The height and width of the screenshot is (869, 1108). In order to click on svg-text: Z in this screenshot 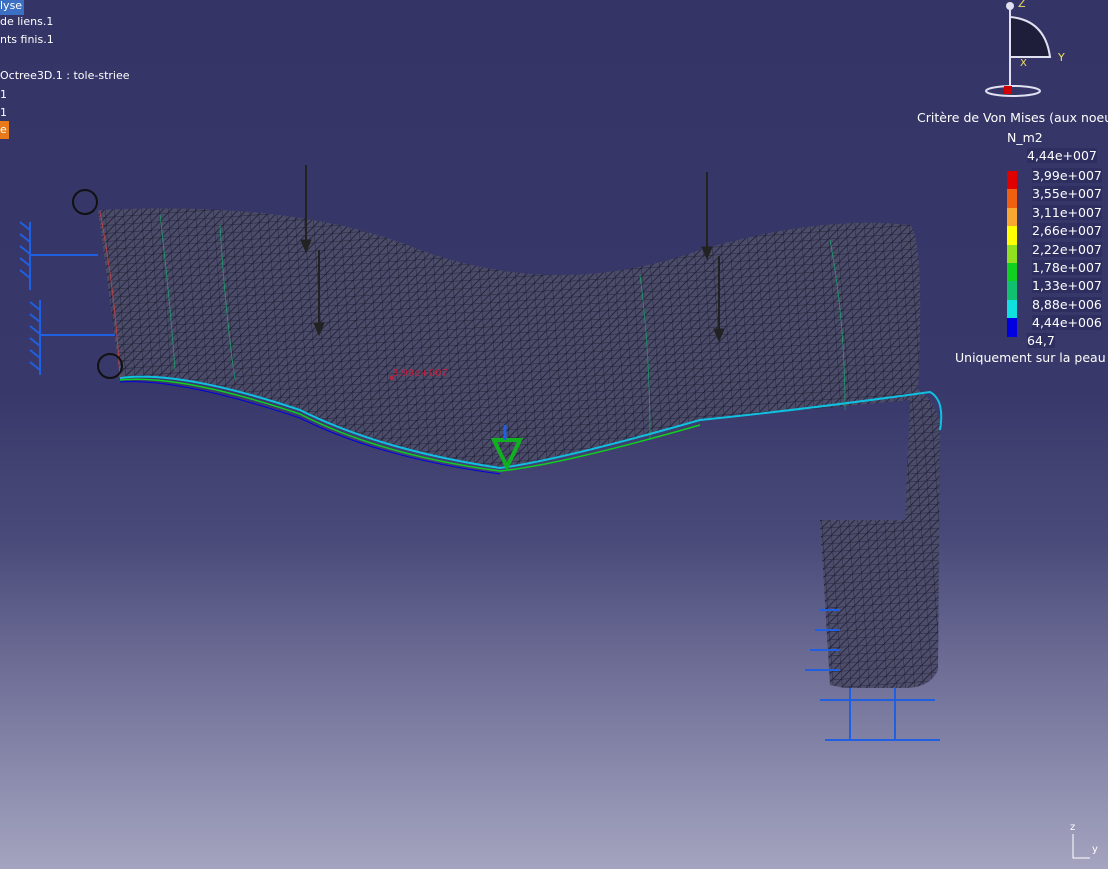, I will do `click(1022, 5)`.